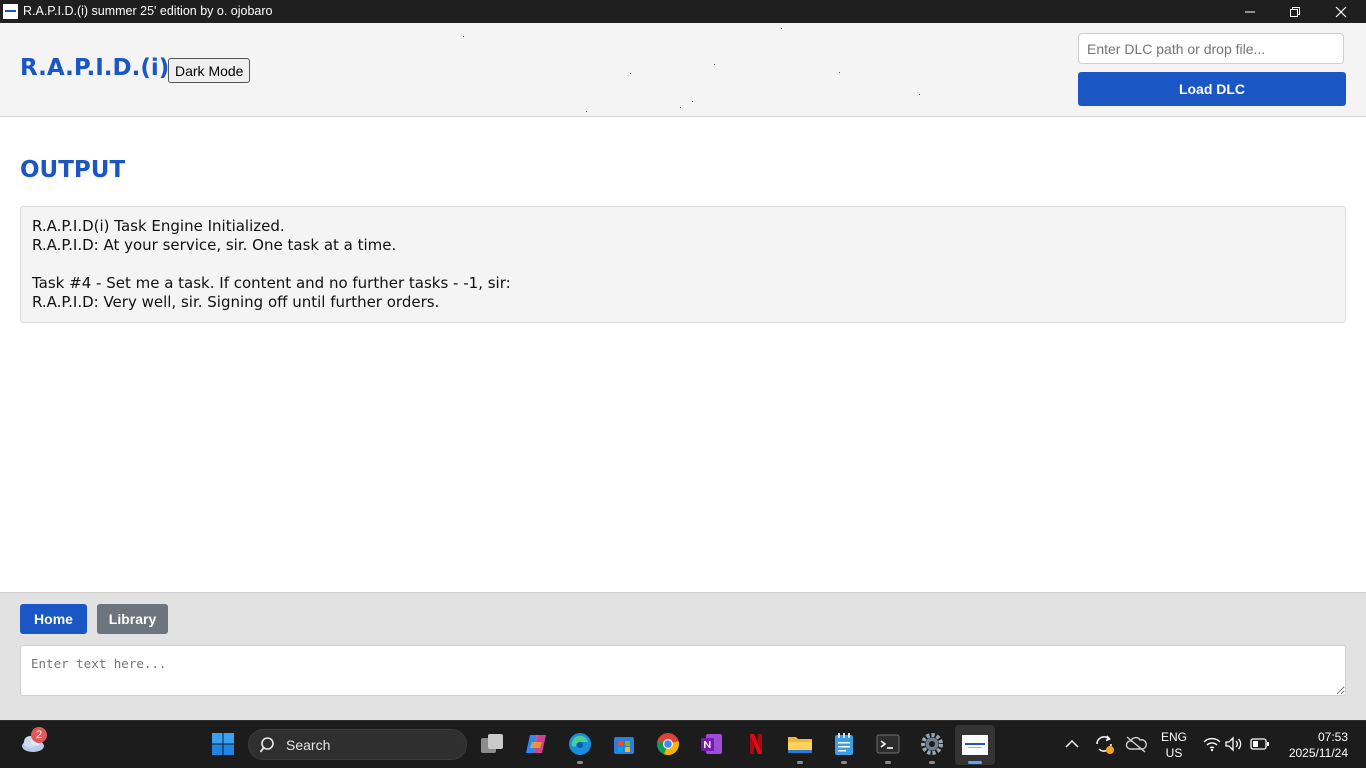 This screenshot has height=768, width=1366. I want to click on minimize-button, so click(1250, 11).